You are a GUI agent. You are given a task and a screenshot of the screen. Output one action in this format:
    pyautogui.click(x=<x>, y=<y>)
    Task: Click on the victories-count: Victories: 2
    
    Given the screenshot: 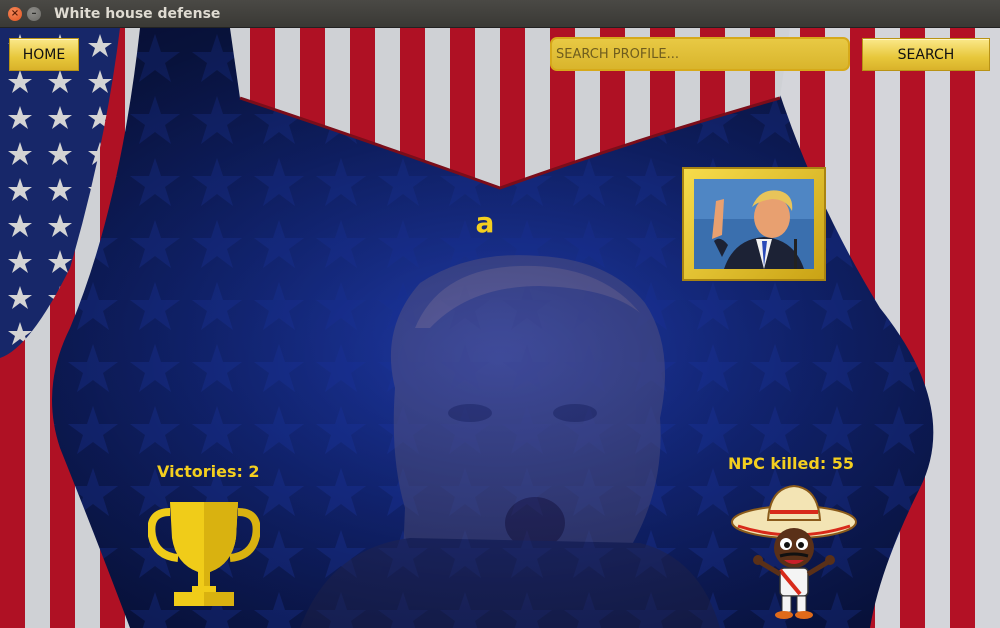 What is the action you would take?
    pyautogui.click(x=208, y=471)
    